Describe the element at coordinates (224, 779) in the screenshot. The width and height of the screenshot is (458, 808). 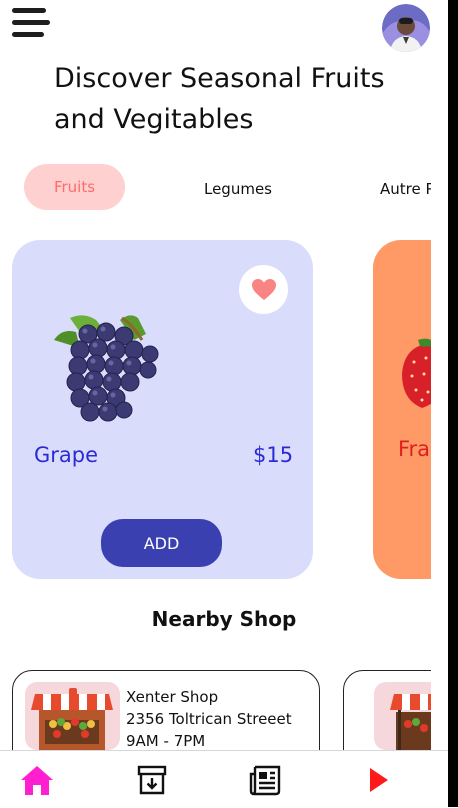
I see `bottom-navigation` at that location.